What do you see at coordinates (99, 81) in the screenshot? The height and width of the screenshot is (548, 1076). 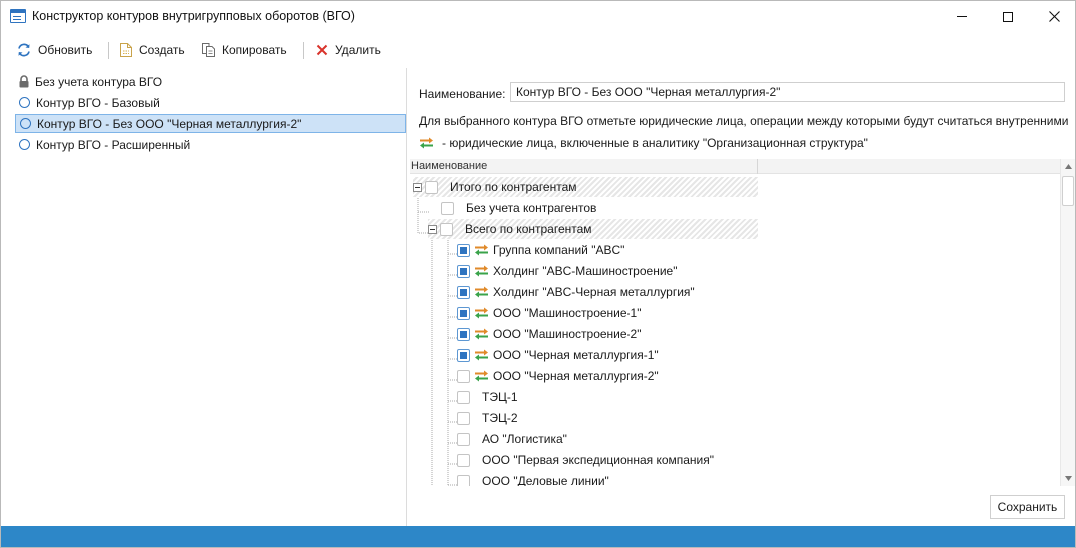 I see `contour-item-label: Без учета контура ВГО` at bounding box center [99, 81].